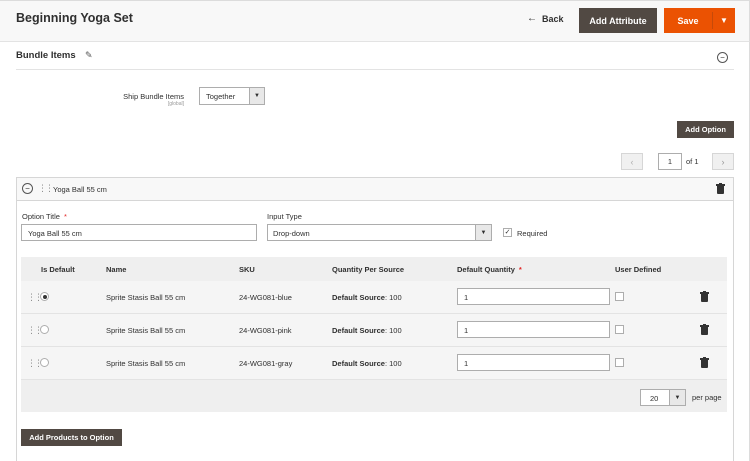 The height and width of the screenshot is (461, 750). What do you see at coordinates (705, 129) in the screenshot?
I see `add-option-button: Add Option` at bounding box center [705, 129].